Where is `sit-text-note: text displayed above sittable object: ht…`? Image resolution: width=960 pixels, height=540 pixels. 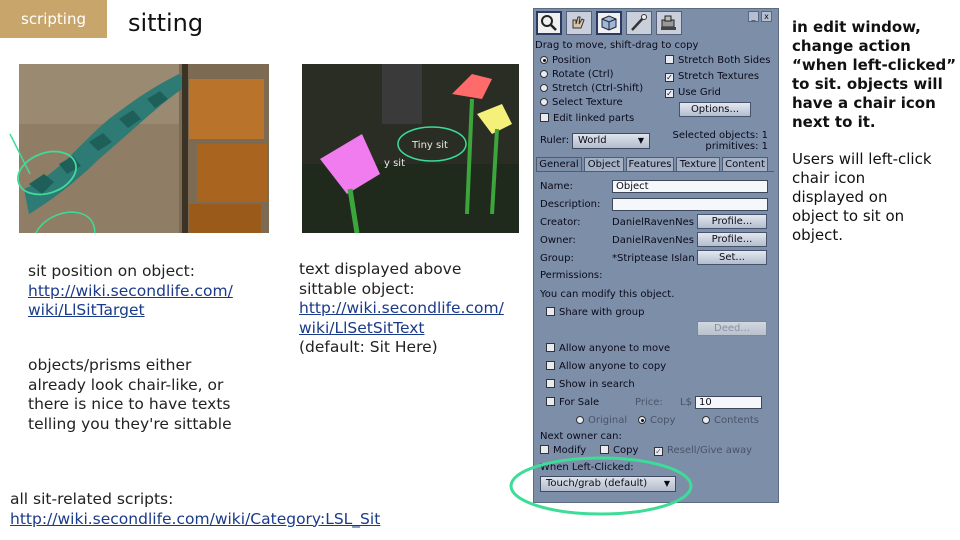
sit-text-note: text displayed above sittable object: ht… is located at coordinates (413, 309).